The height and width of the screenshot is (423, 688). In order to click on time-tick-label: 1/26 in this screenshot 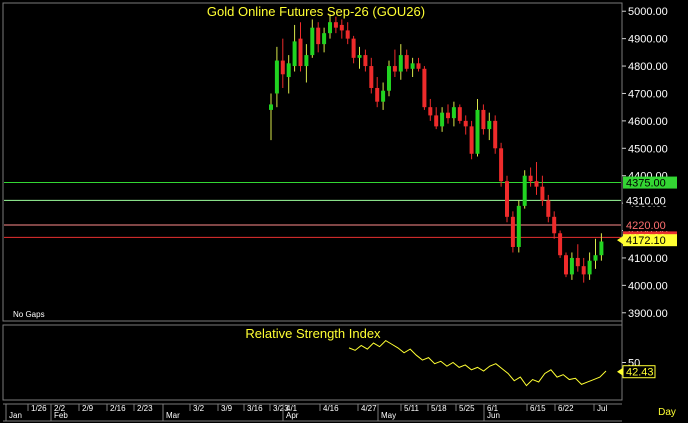, I will do `click(39, 408)`.